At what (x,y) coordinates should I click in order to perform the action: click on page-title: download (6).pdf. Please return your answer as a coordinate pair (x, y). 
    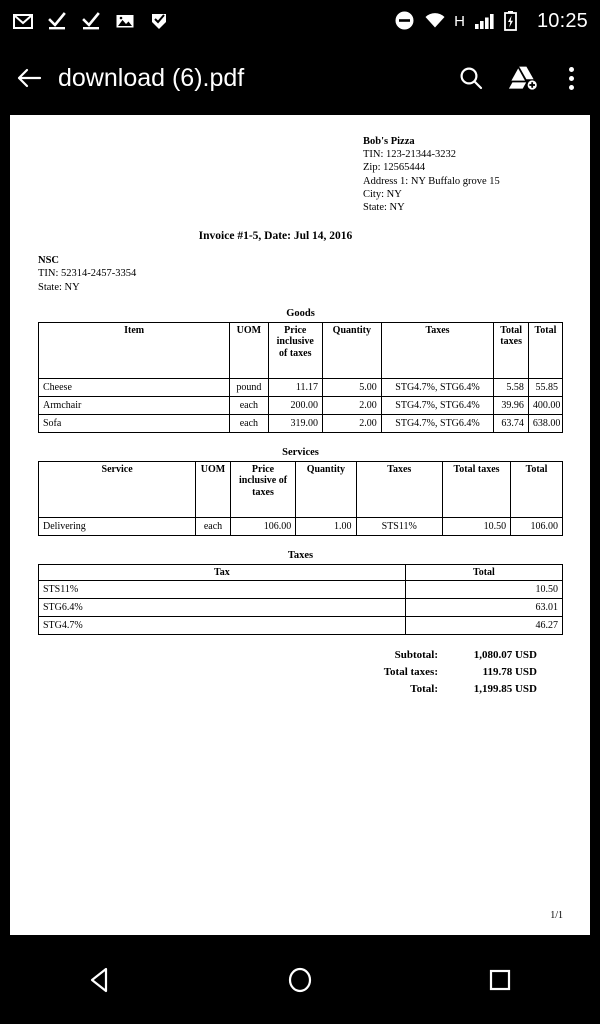
    Looking at the image, I should click on (151, 77).